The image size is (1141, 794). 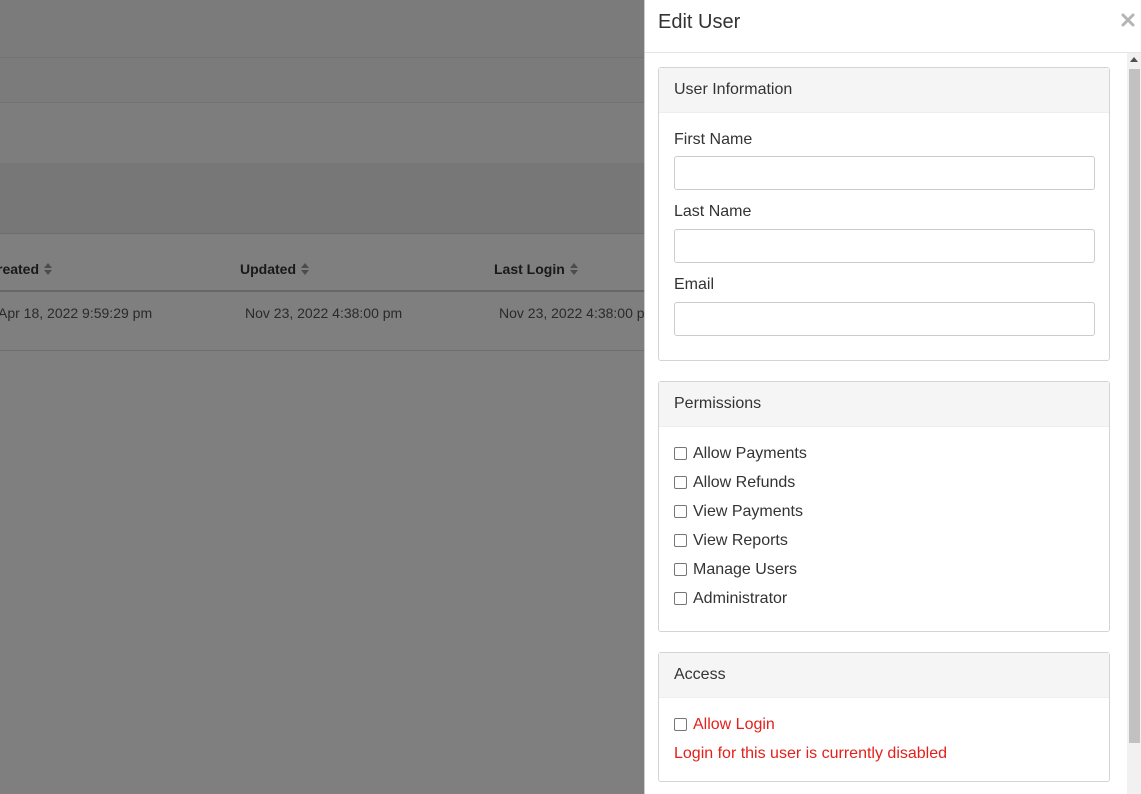 What do you see at coordinates (680, 724) in the screenshot?
I see `allow-login-checkbox` at bounding box center [680, 724].